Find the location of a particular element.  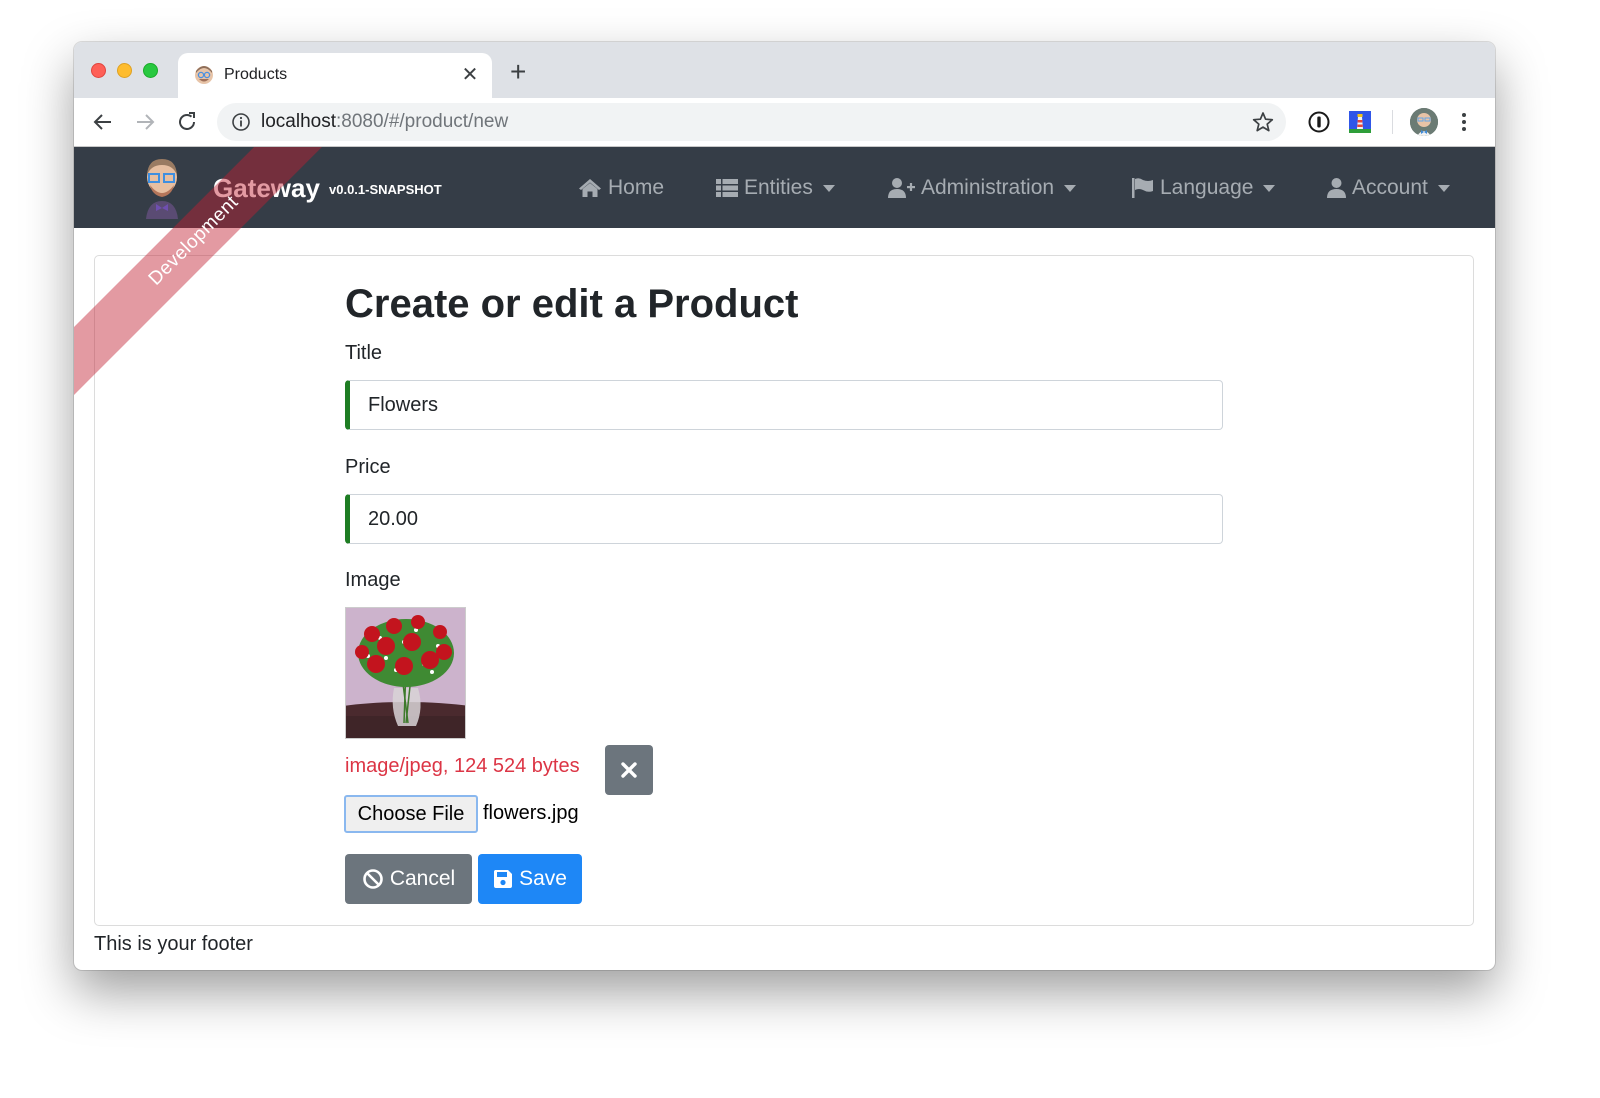

star-icon is located at coordinates (1263, 122).